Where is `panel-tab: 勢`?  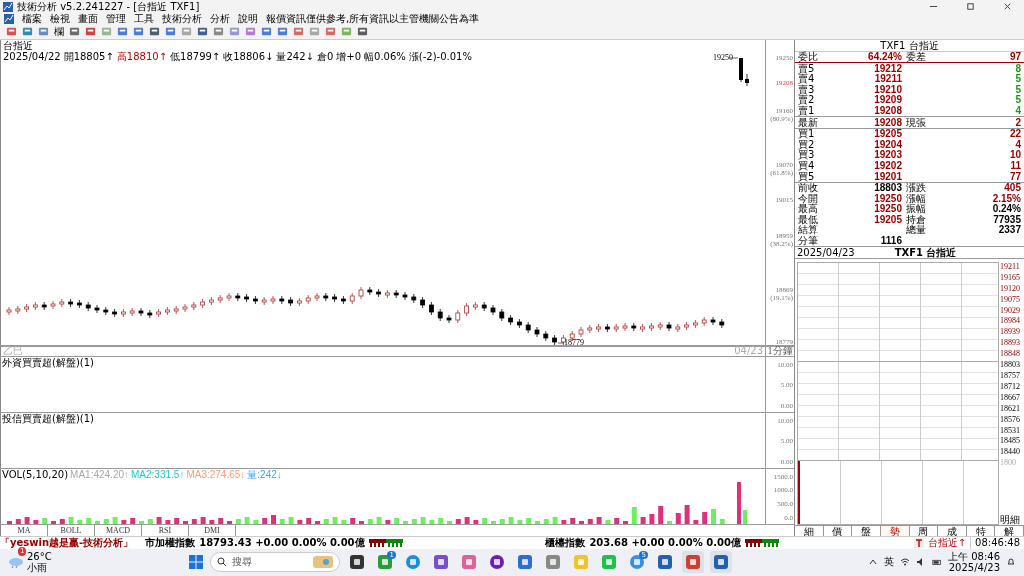
panel-tab: 勢 is located at coordinates (895, 530).